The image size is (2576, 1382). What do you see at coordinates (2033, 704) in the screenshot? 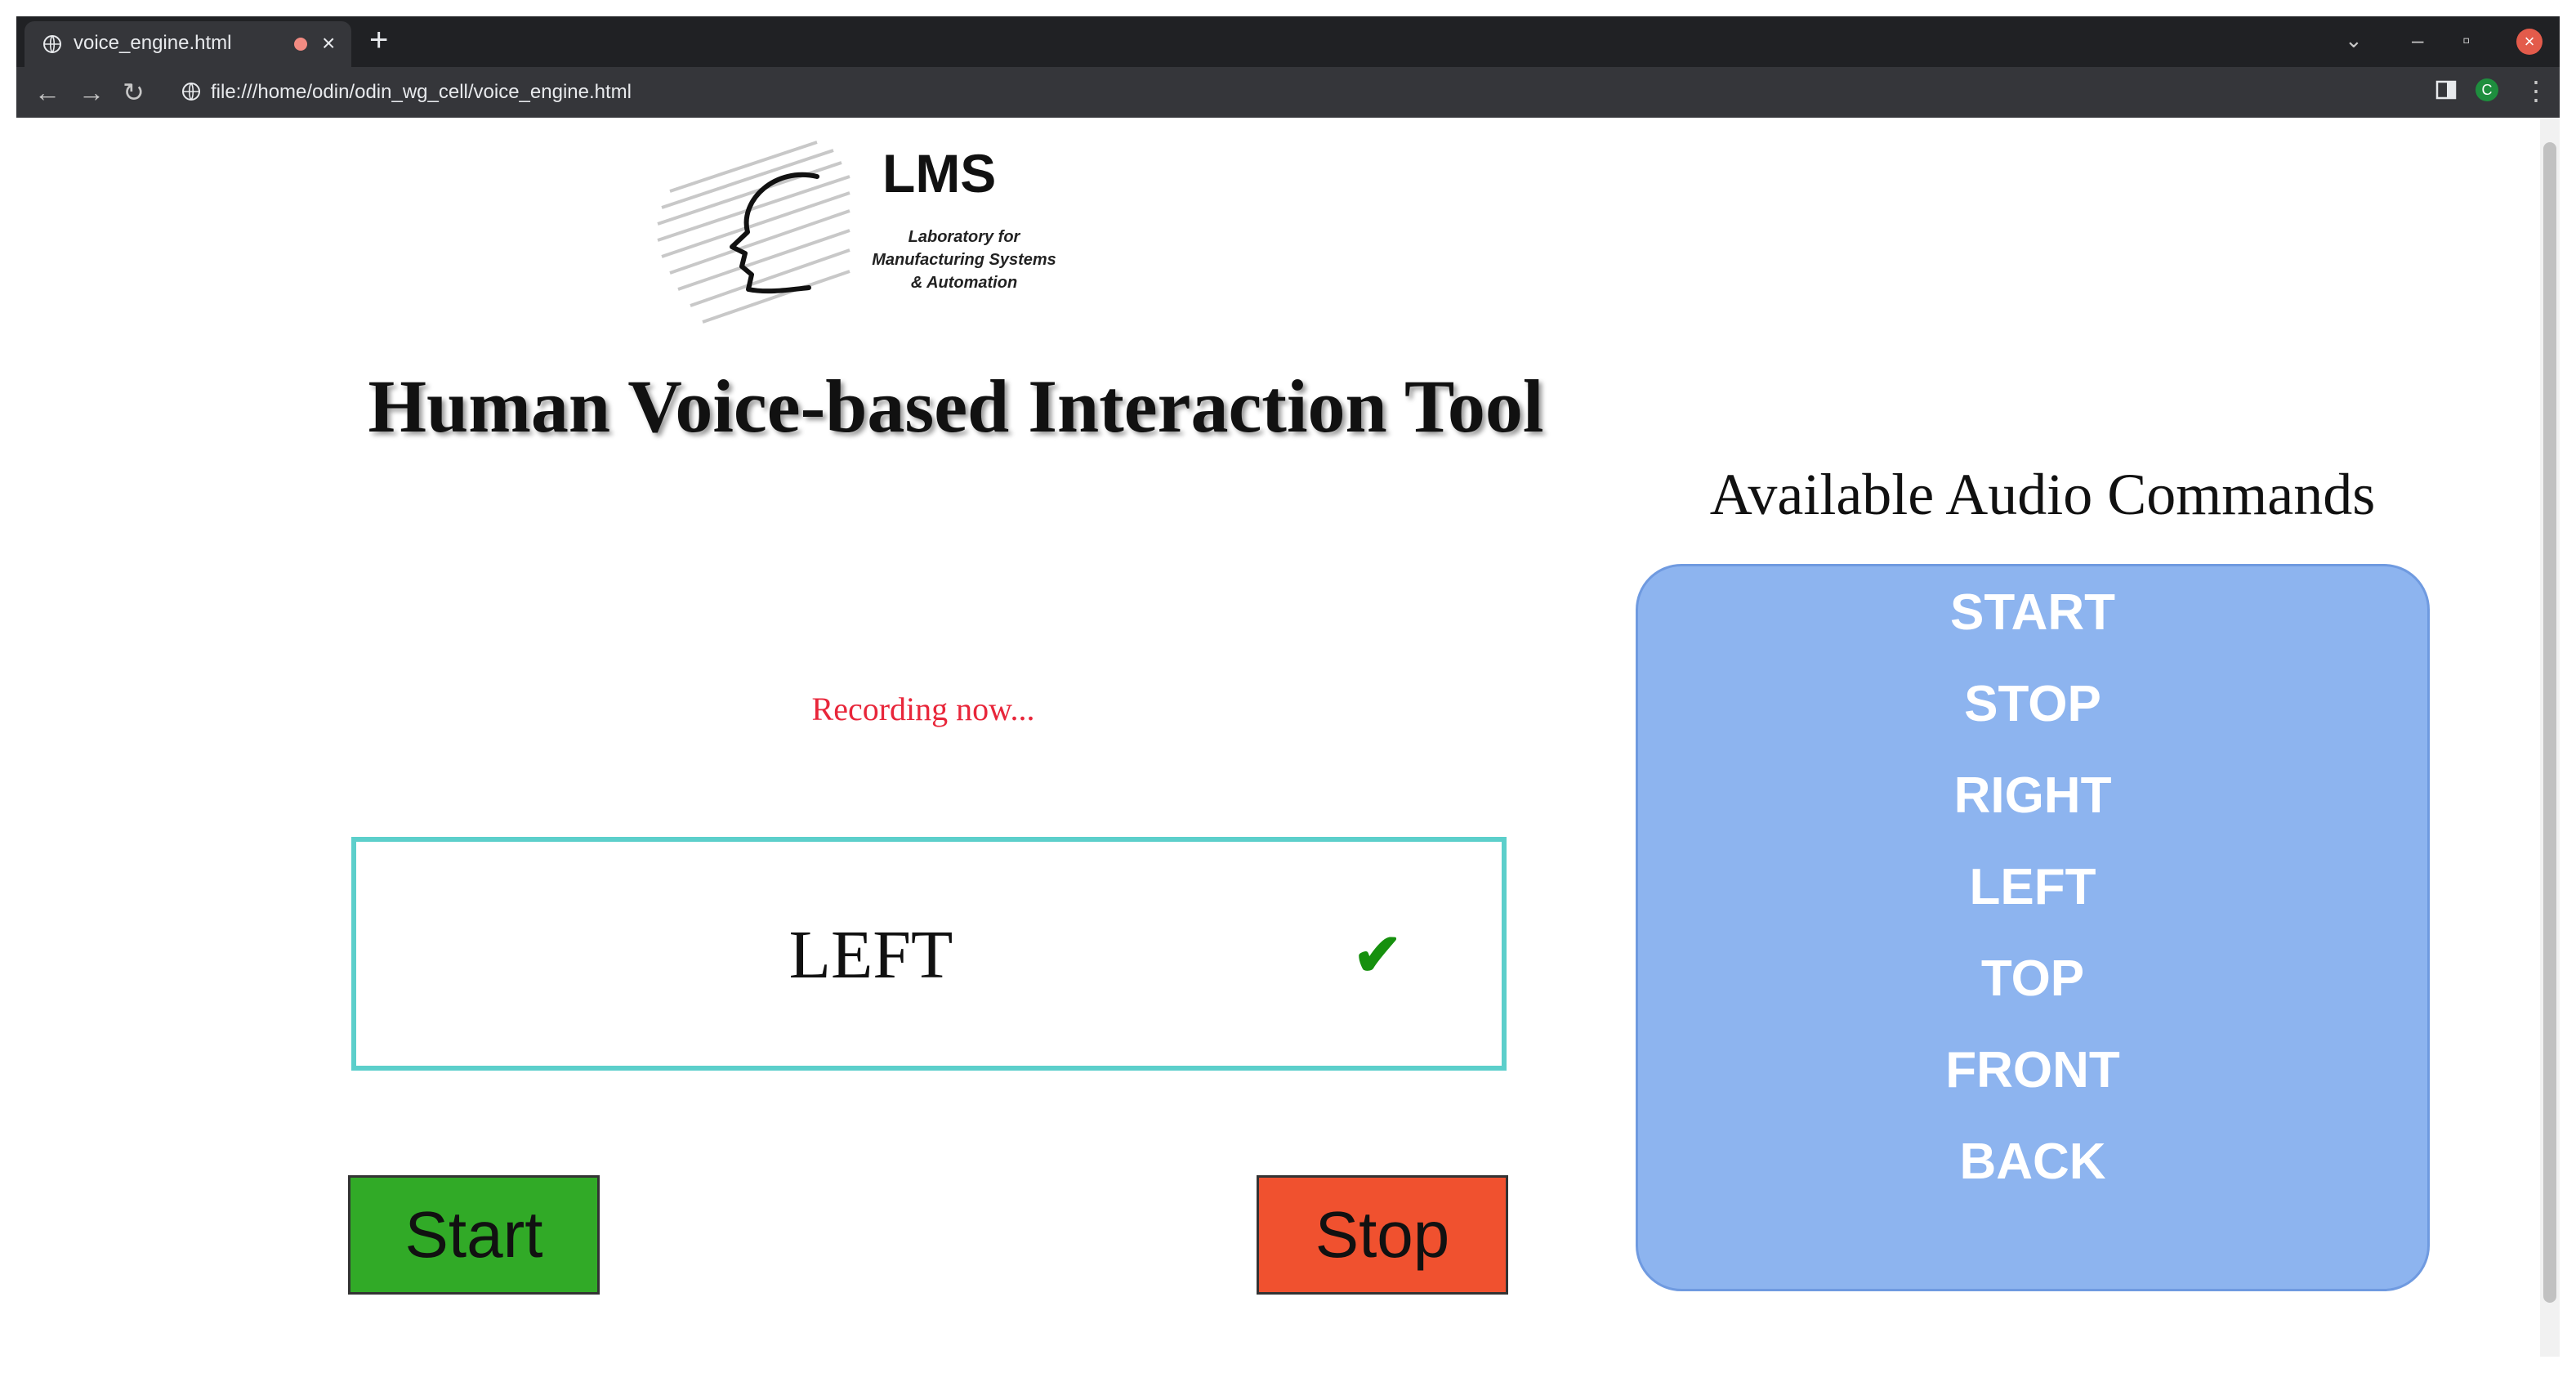
I see `command-item-stop: STOP` at bounding box center [2033, 704].